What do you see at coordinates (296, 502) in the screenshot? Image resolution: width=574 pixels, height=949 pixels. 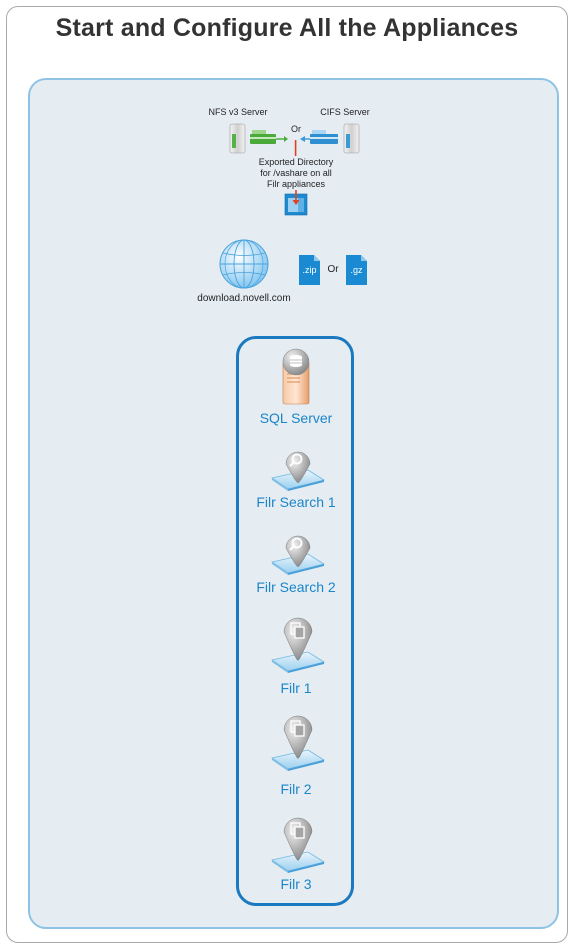 I see `appliance-label-filr-search-1: Filr Search 1` at bounding box center [296, 502].